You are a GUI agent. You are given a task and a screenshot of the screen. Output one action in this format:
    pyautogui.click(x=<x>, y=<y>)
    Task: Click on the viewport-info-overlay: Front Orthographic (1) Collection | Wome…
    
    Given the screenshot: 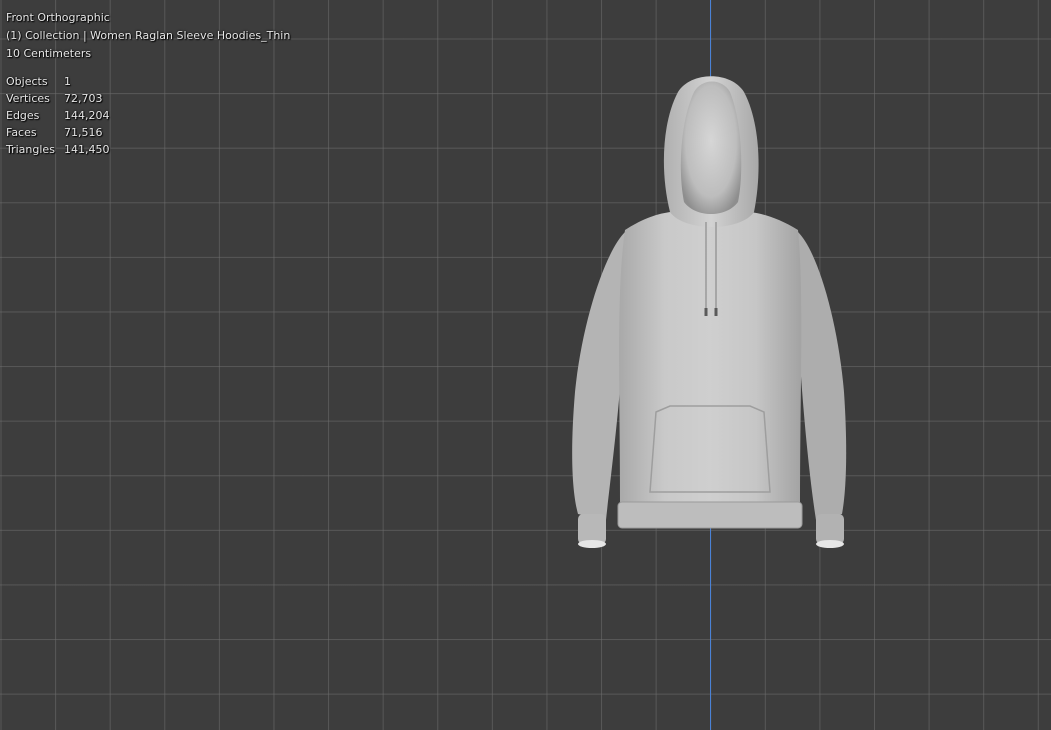 What is the action you would take?
    pyautogui.click(x=148, y=83)
    